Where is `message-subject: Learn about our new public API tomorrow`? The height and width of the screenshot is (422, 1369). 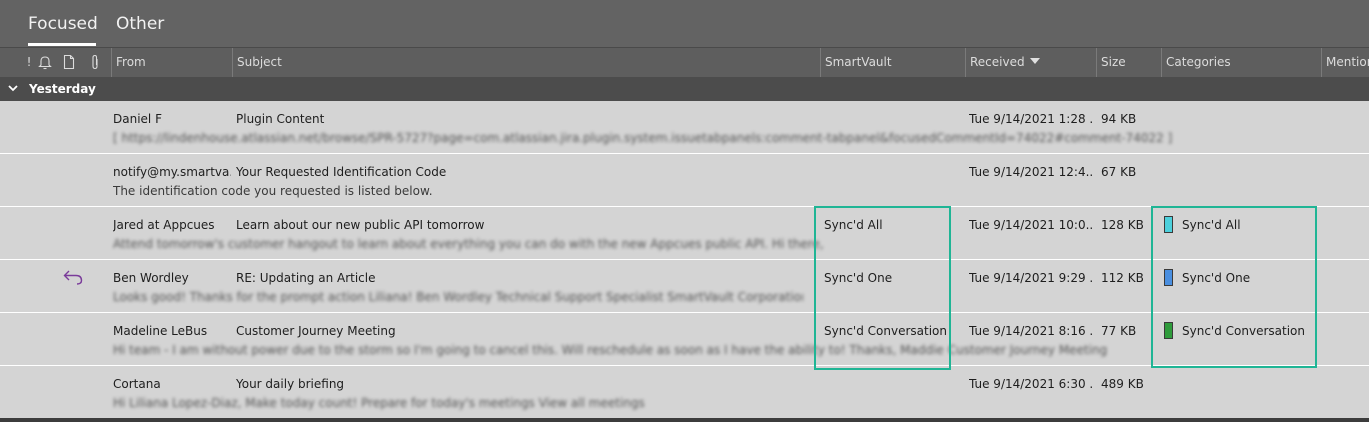 message-subject: Learn about our new public API tomorrow is located at coordinates (360, 225).